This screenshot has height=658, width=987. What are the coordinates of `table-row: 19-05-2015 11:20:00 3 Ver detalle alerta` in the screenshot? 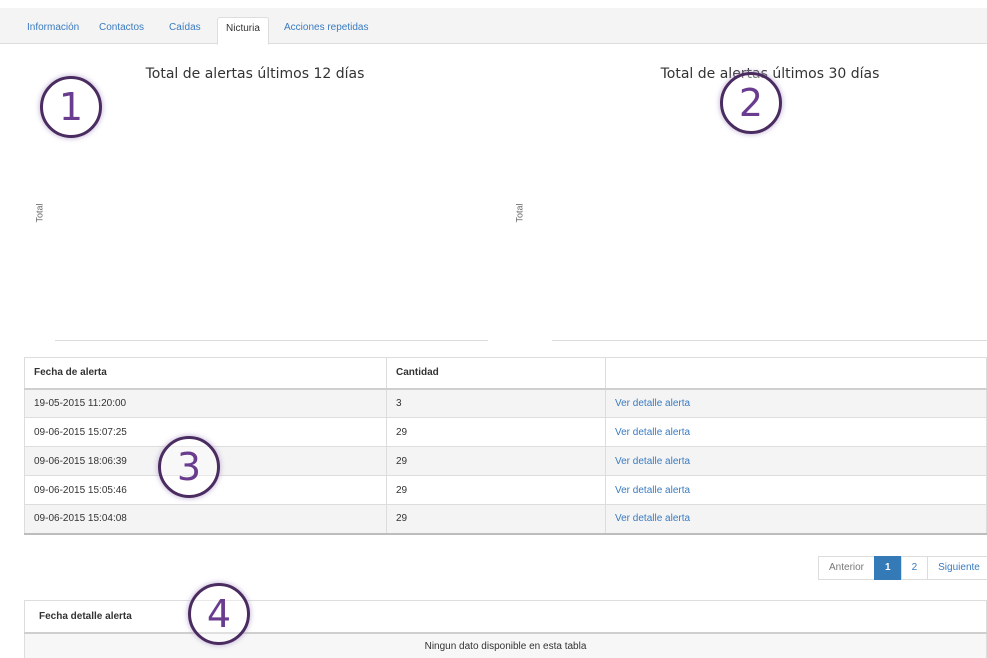 It's located at (505, 403).